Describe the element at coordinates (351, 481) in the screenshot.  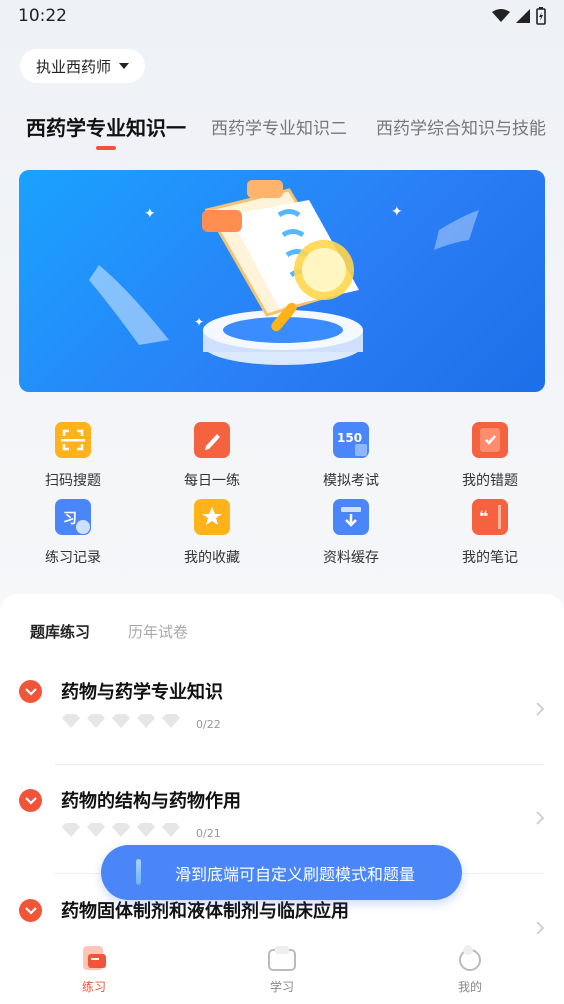
I see `grid-label-mock-exam: 模拟考试` at that location.